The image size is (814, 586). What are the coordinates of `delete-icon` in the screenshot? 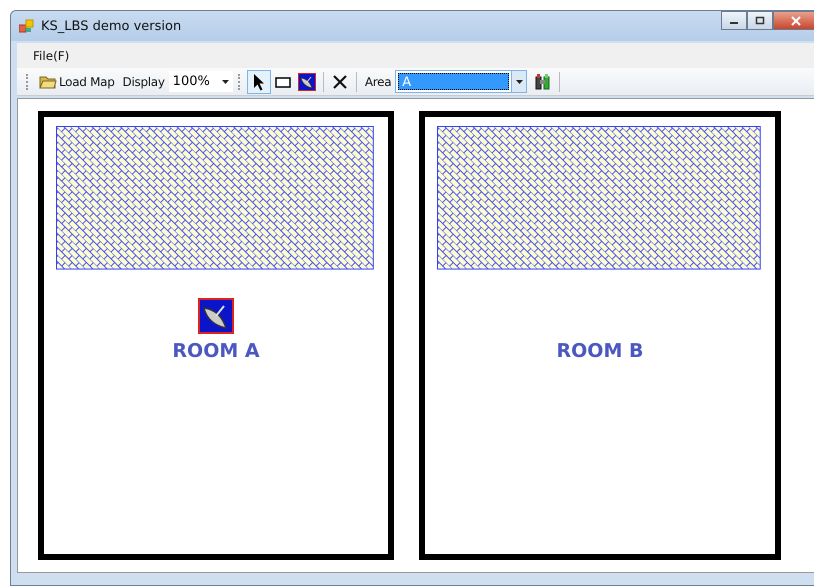 It's located at (340, 82).